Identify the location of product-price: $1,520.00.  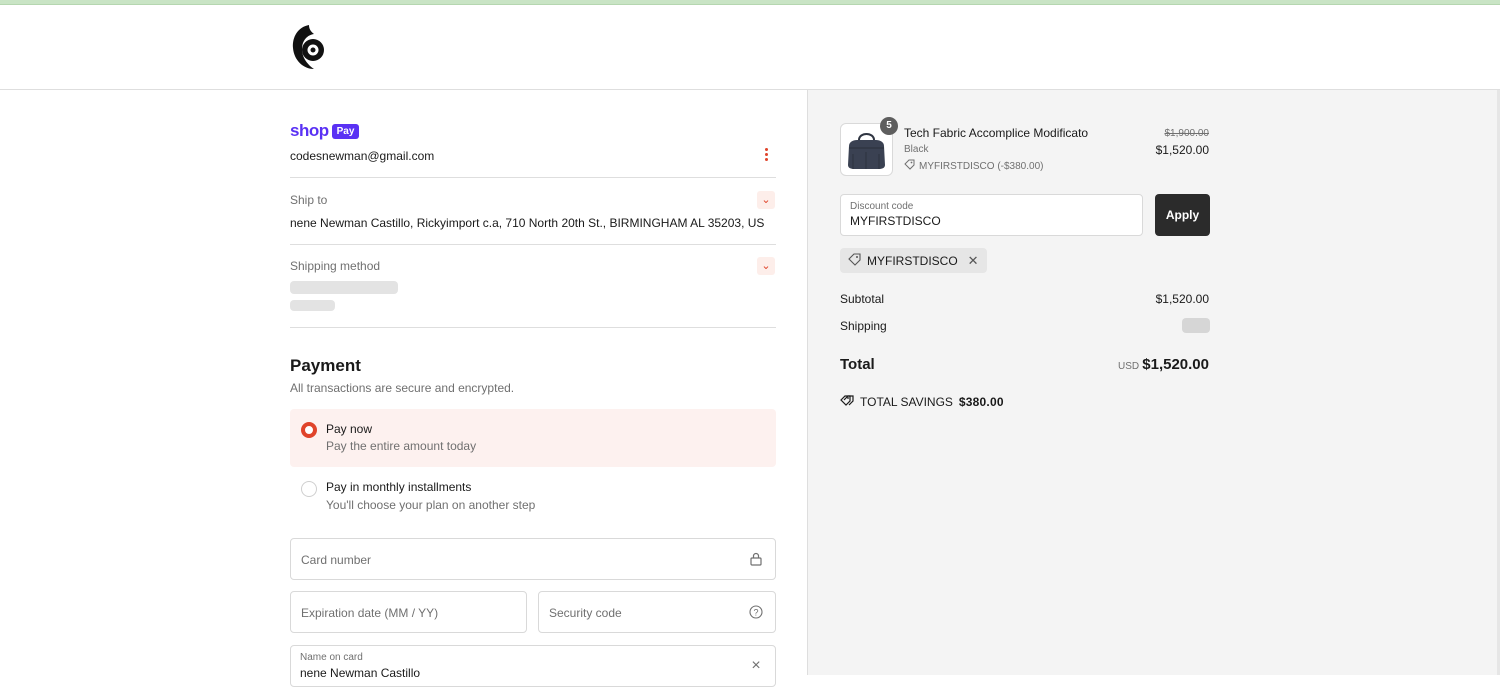
(1182, 150).